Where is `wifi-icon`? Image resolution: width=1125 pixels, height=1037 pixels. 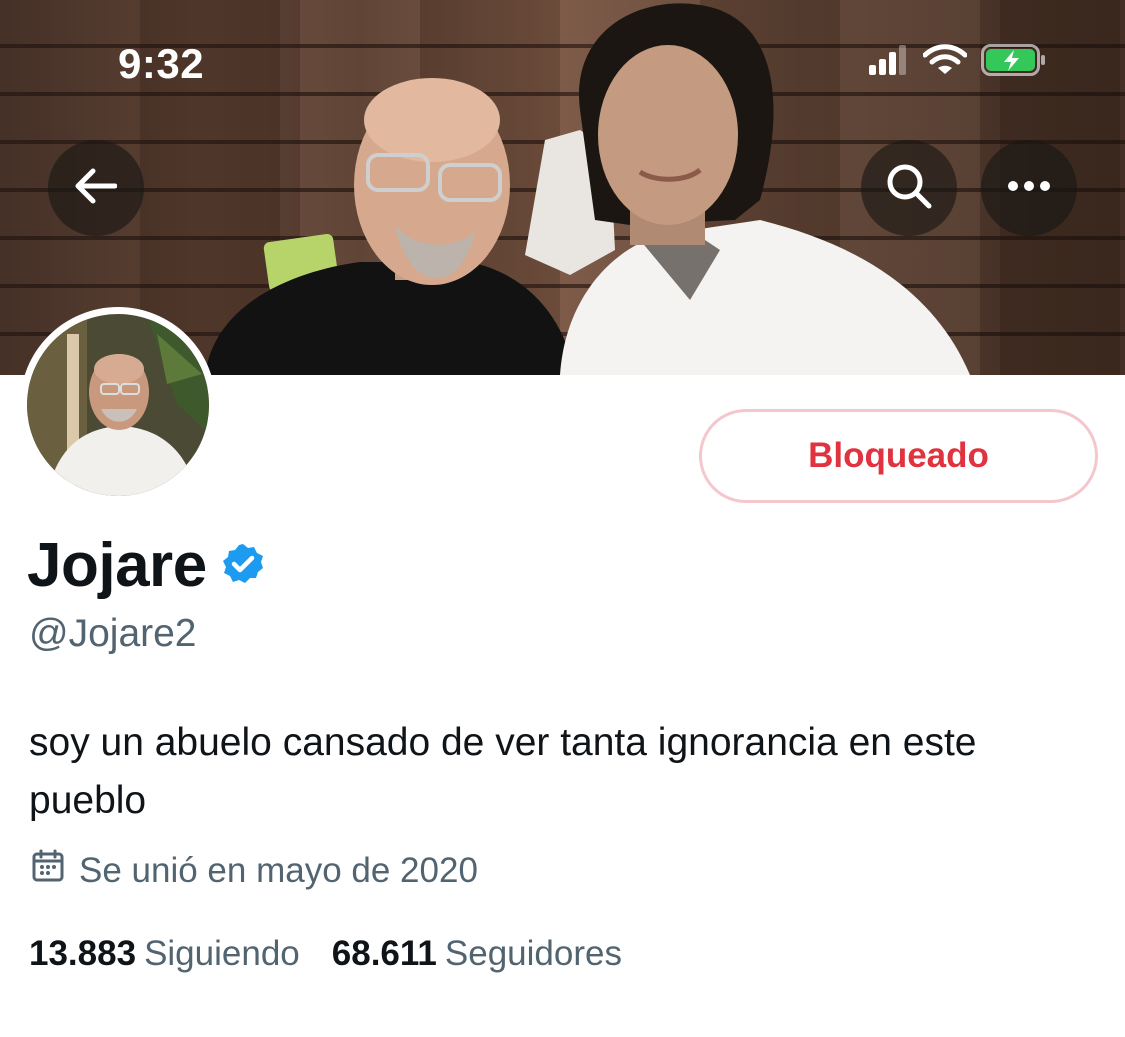 wifi-icon is located at coordinates (945, 62).